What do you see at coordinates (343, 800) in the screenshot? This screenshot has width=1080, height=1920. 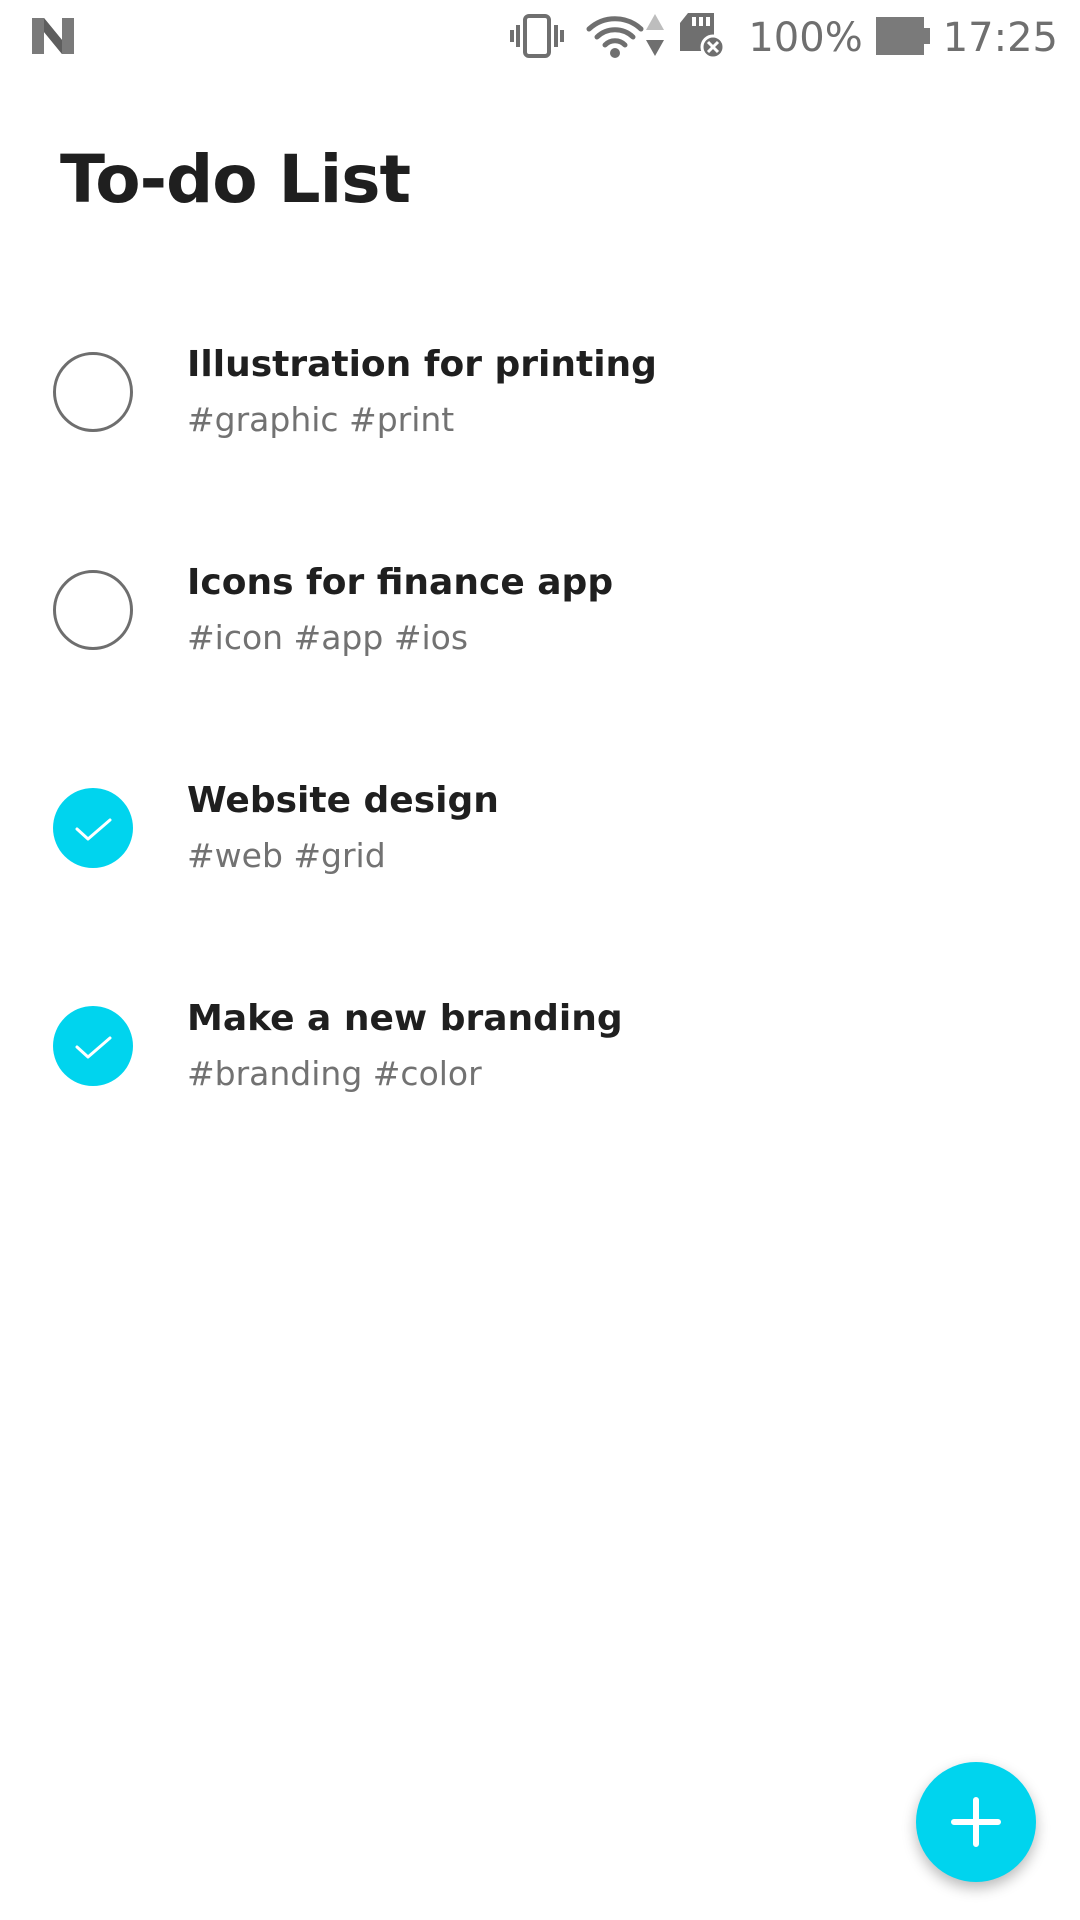 I see `task-title: Website design` at bounding box center [343, 800].